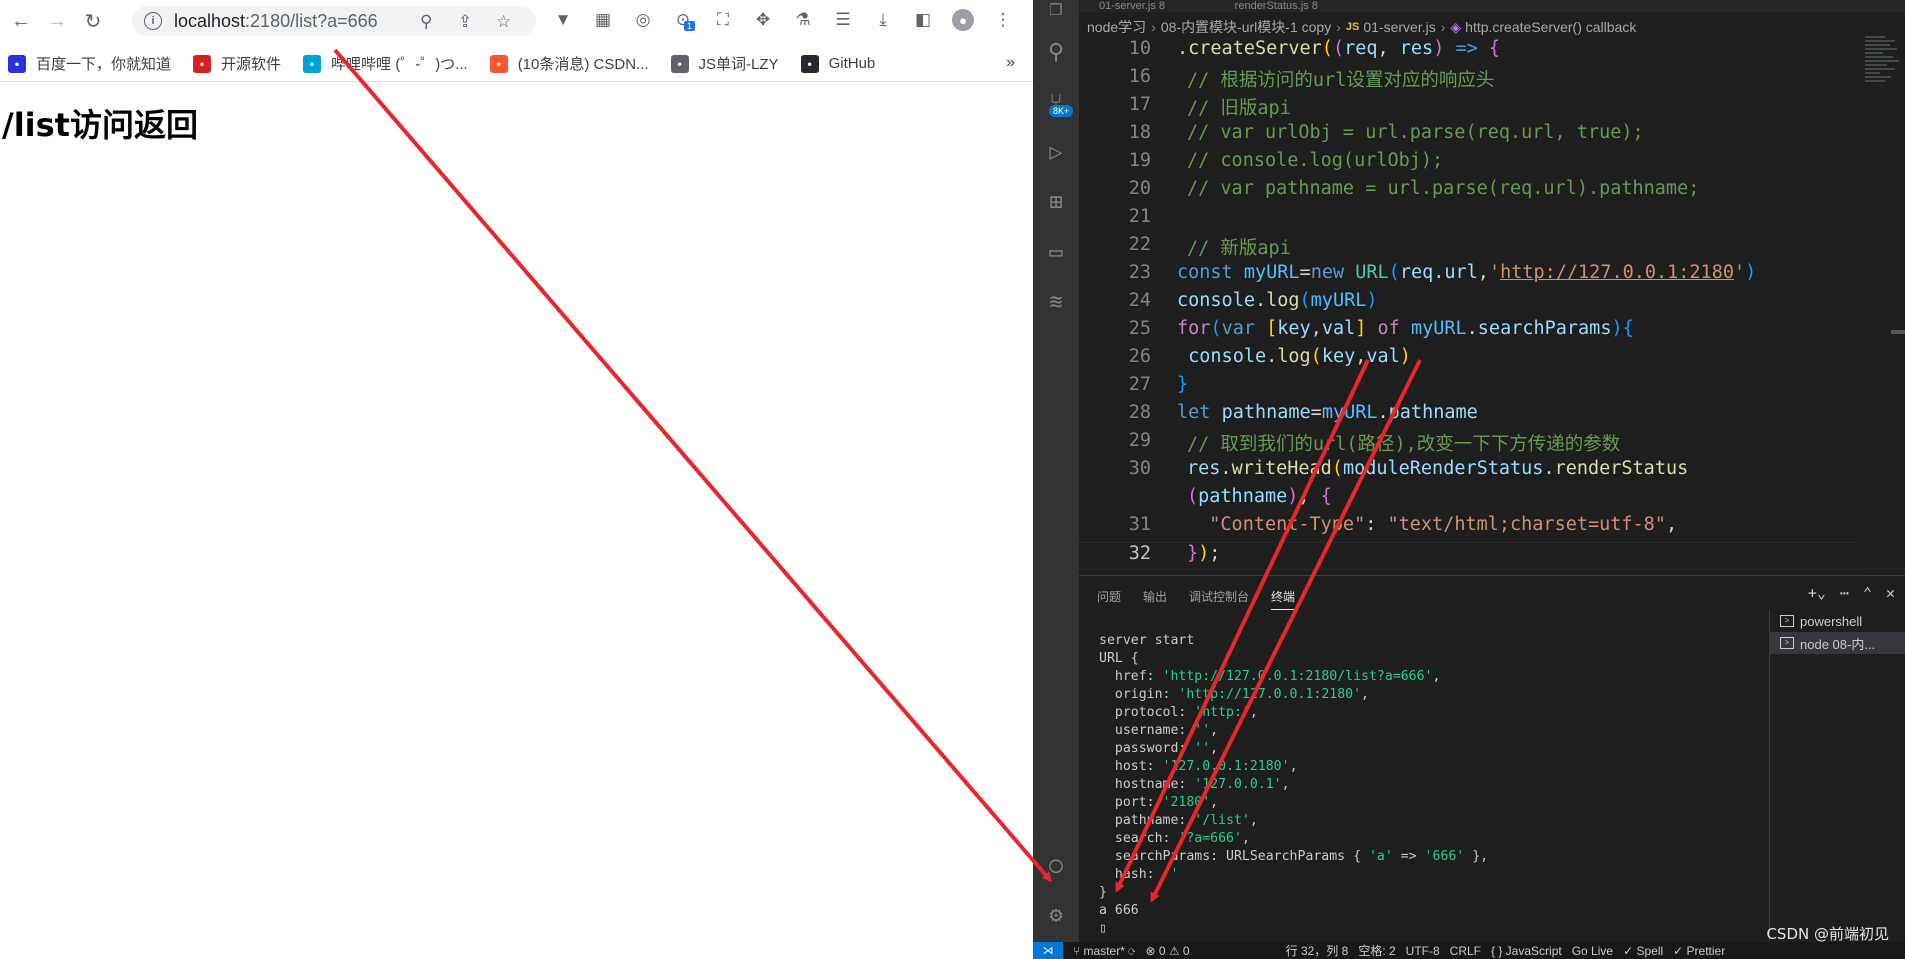 This screenshot has width=1905, height=959. I want to click on line-number: 29, so click(1139, 440).